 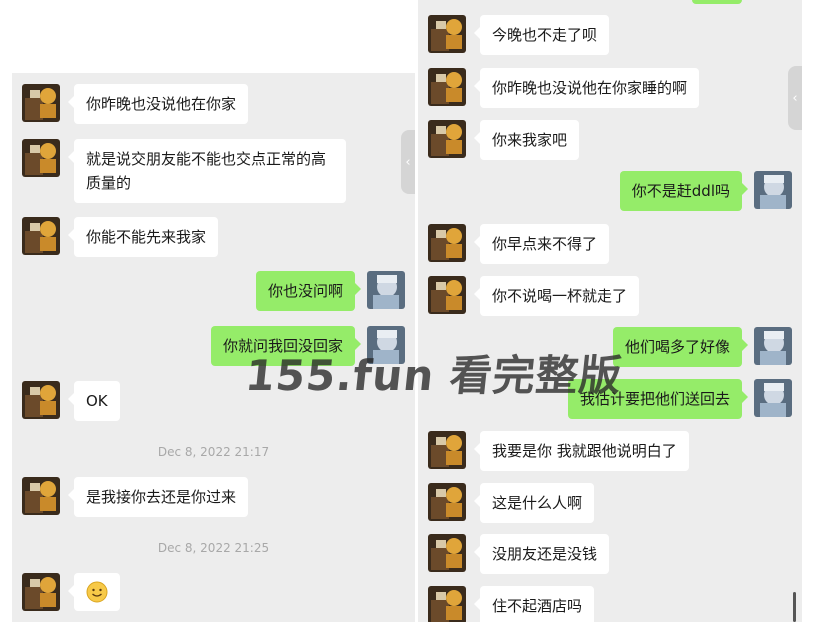 I want to click on message-row: 是我接你去还是你过来, so click(x=135, y=497).